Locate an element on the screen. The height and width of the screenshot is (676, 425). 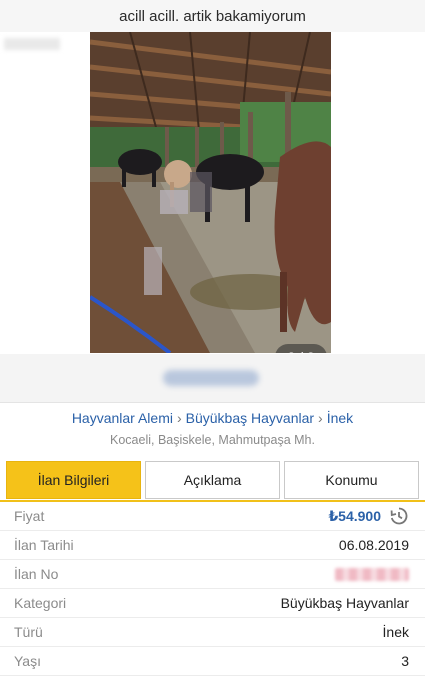
breadcrumb-item-hayvanlar-alemi: Hayvanlar Alemi is located at coordinates (122, 418).